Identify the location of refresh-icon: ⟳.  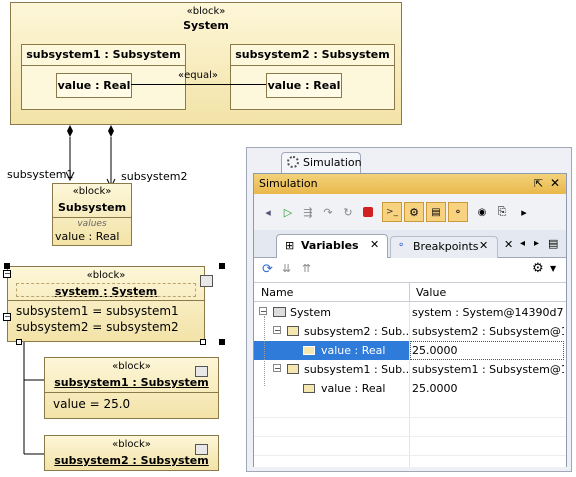
(267, 269).